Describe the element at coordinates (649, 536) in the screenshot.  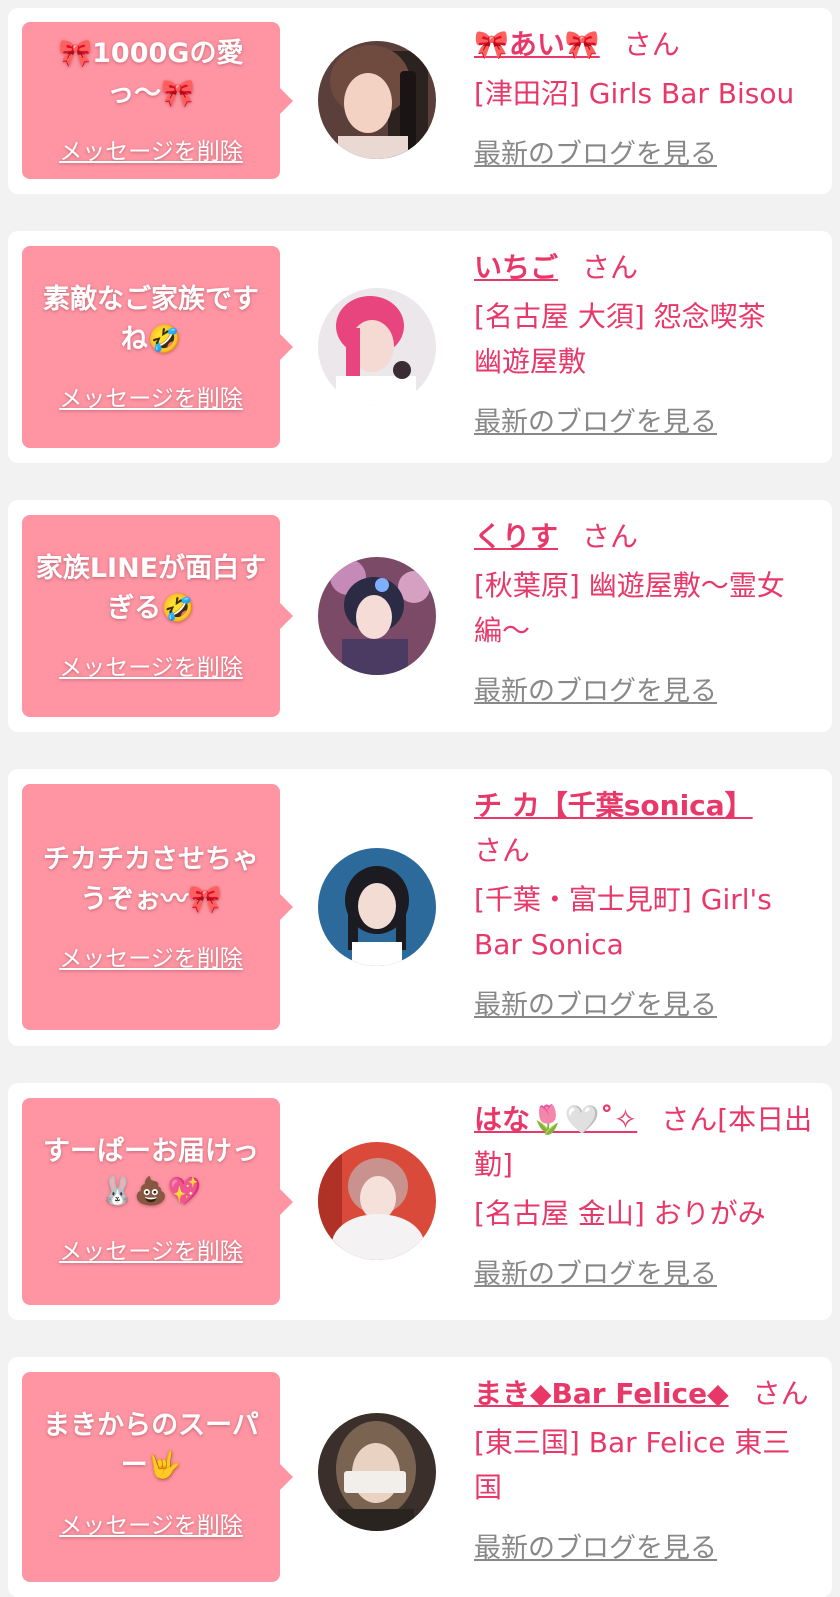
I see `cast-name-row: くりす さん` at that location.